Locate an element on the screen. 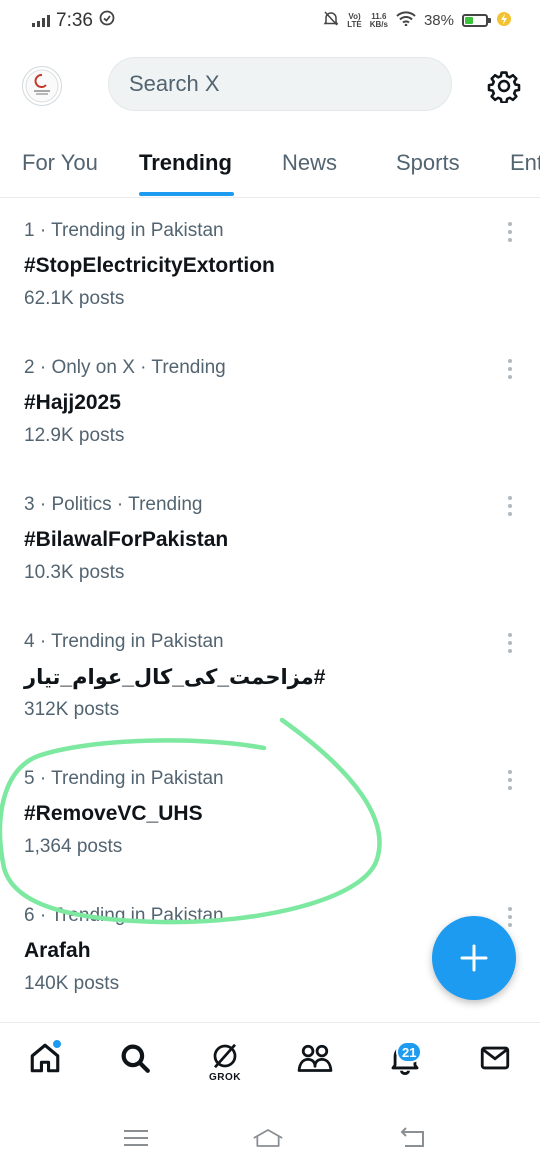 The image size is (540, 1170). trend-name: #Hajj2025 is located at coordinates (72, 402).